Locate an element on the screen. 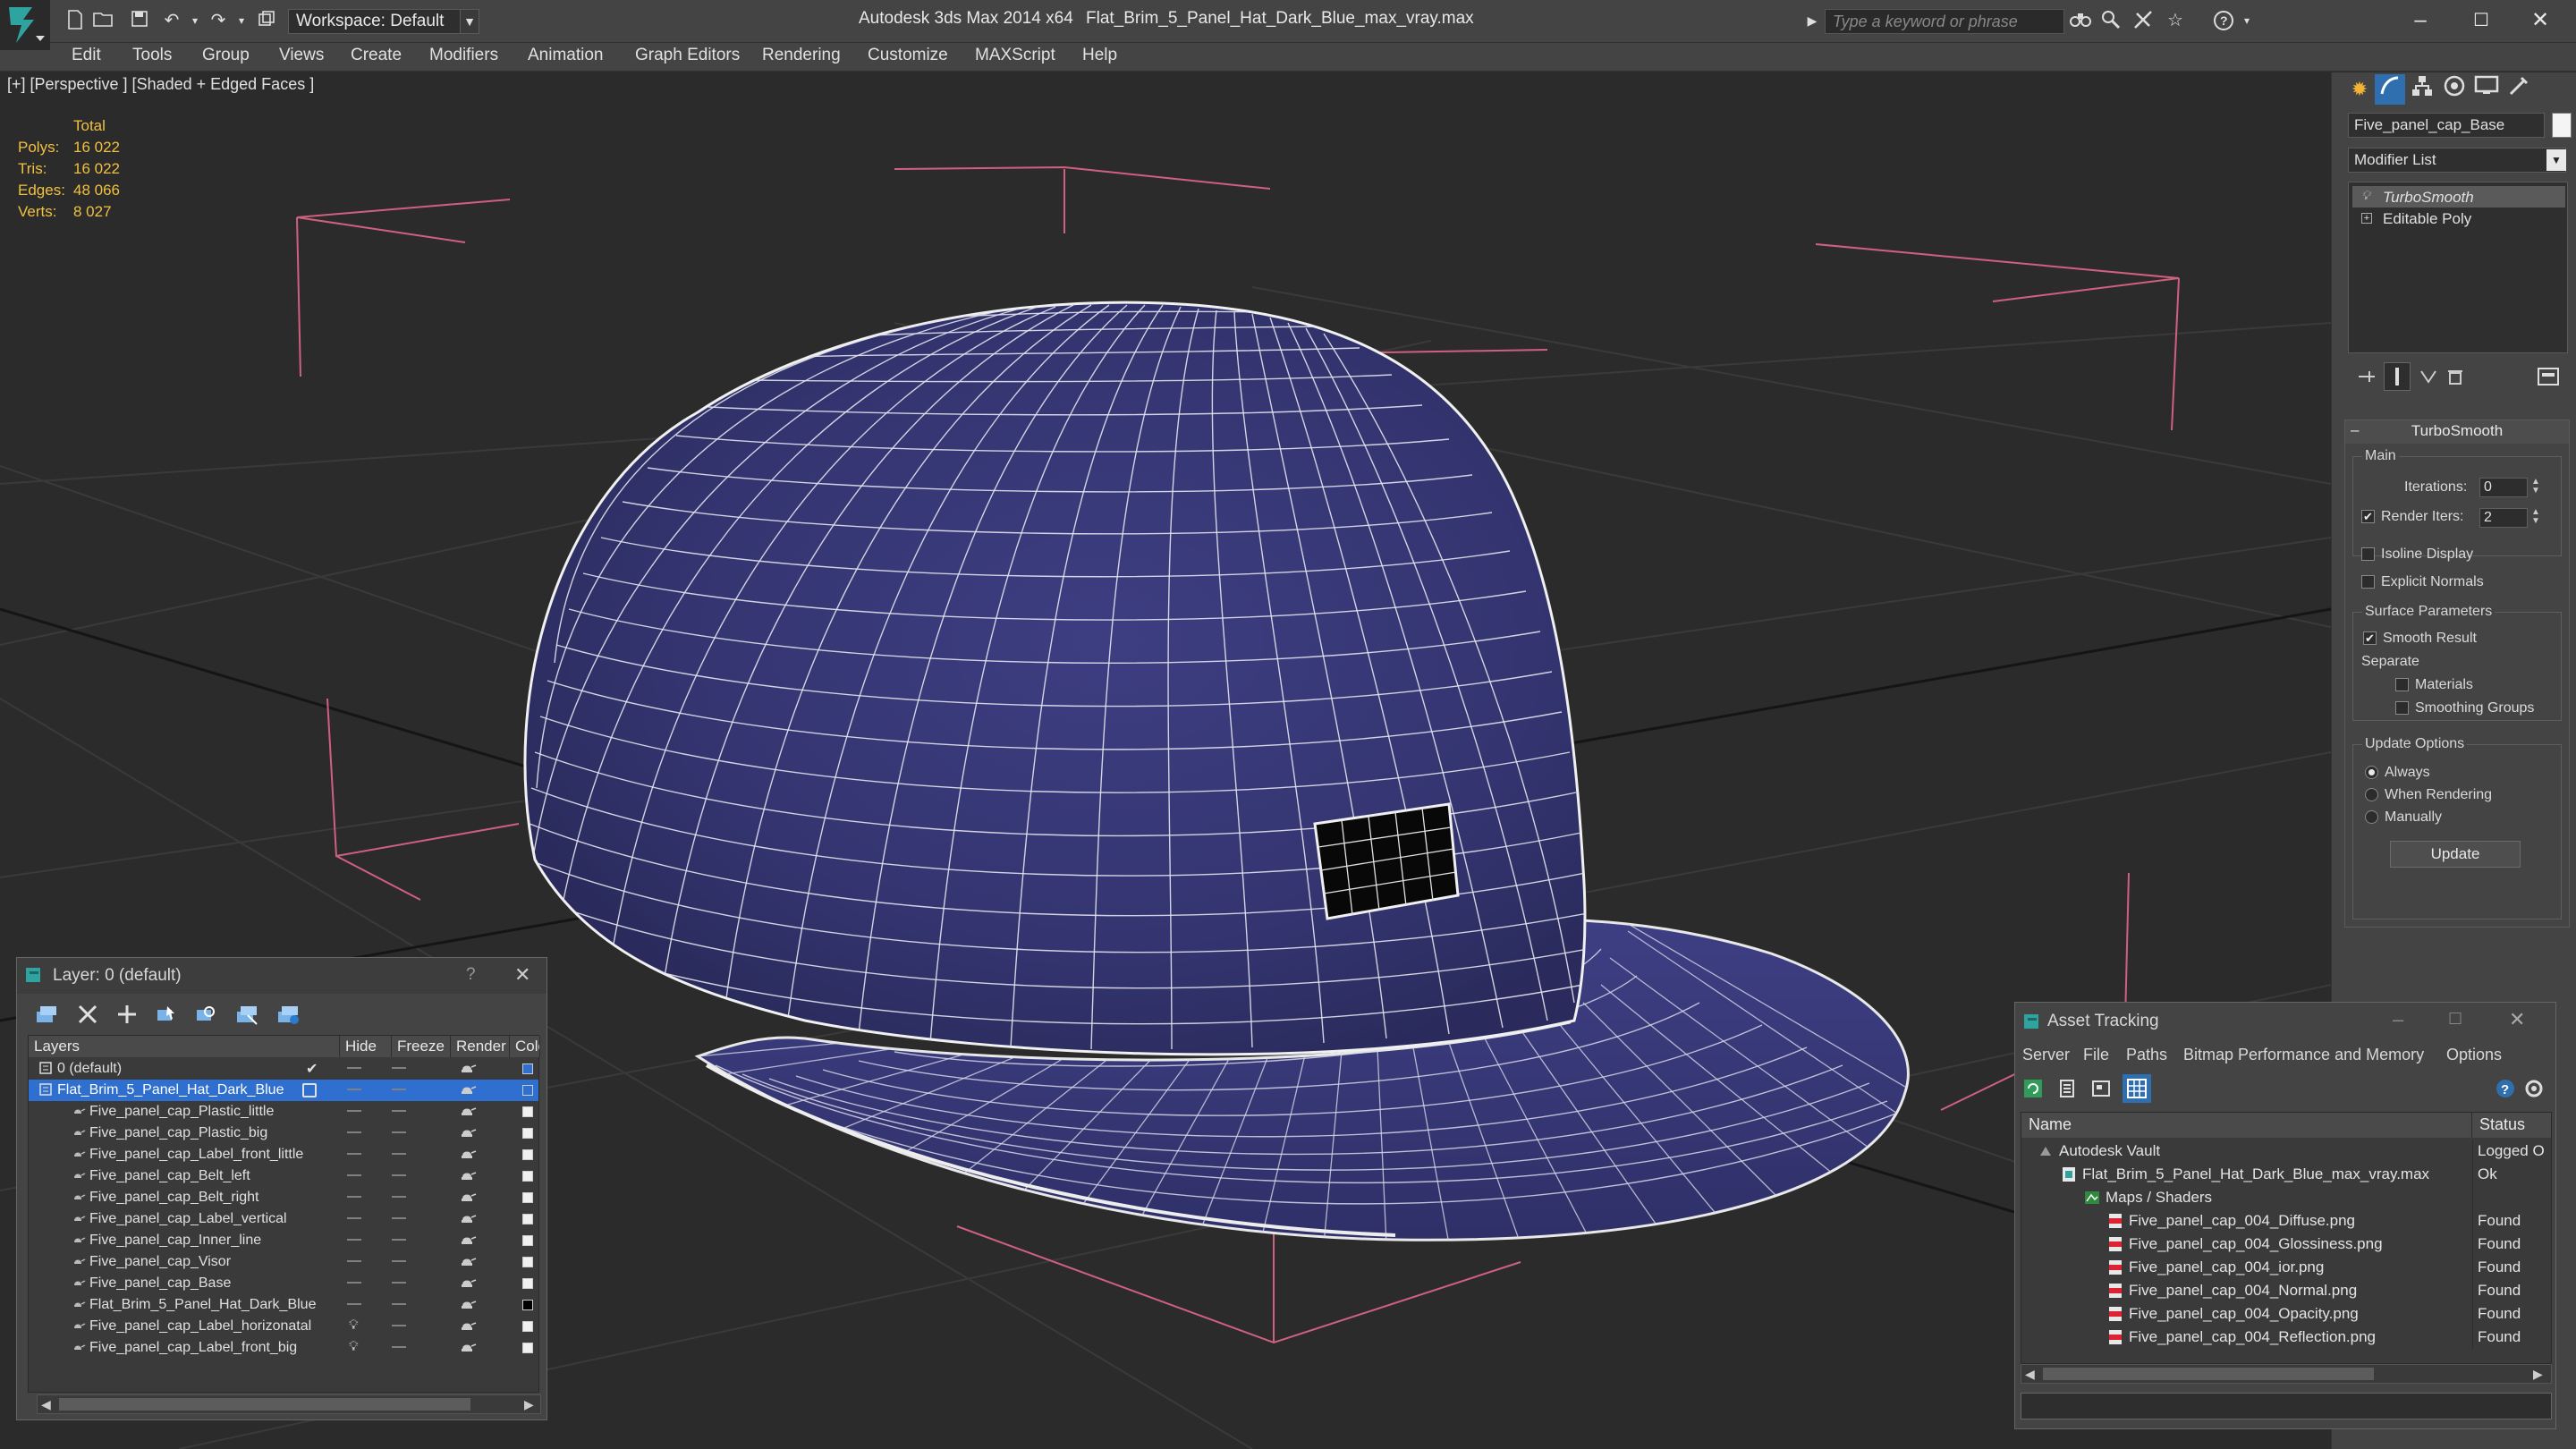 The image size is (2576, 1449). subscription-center-icon is located at coordinates (2111, 20).